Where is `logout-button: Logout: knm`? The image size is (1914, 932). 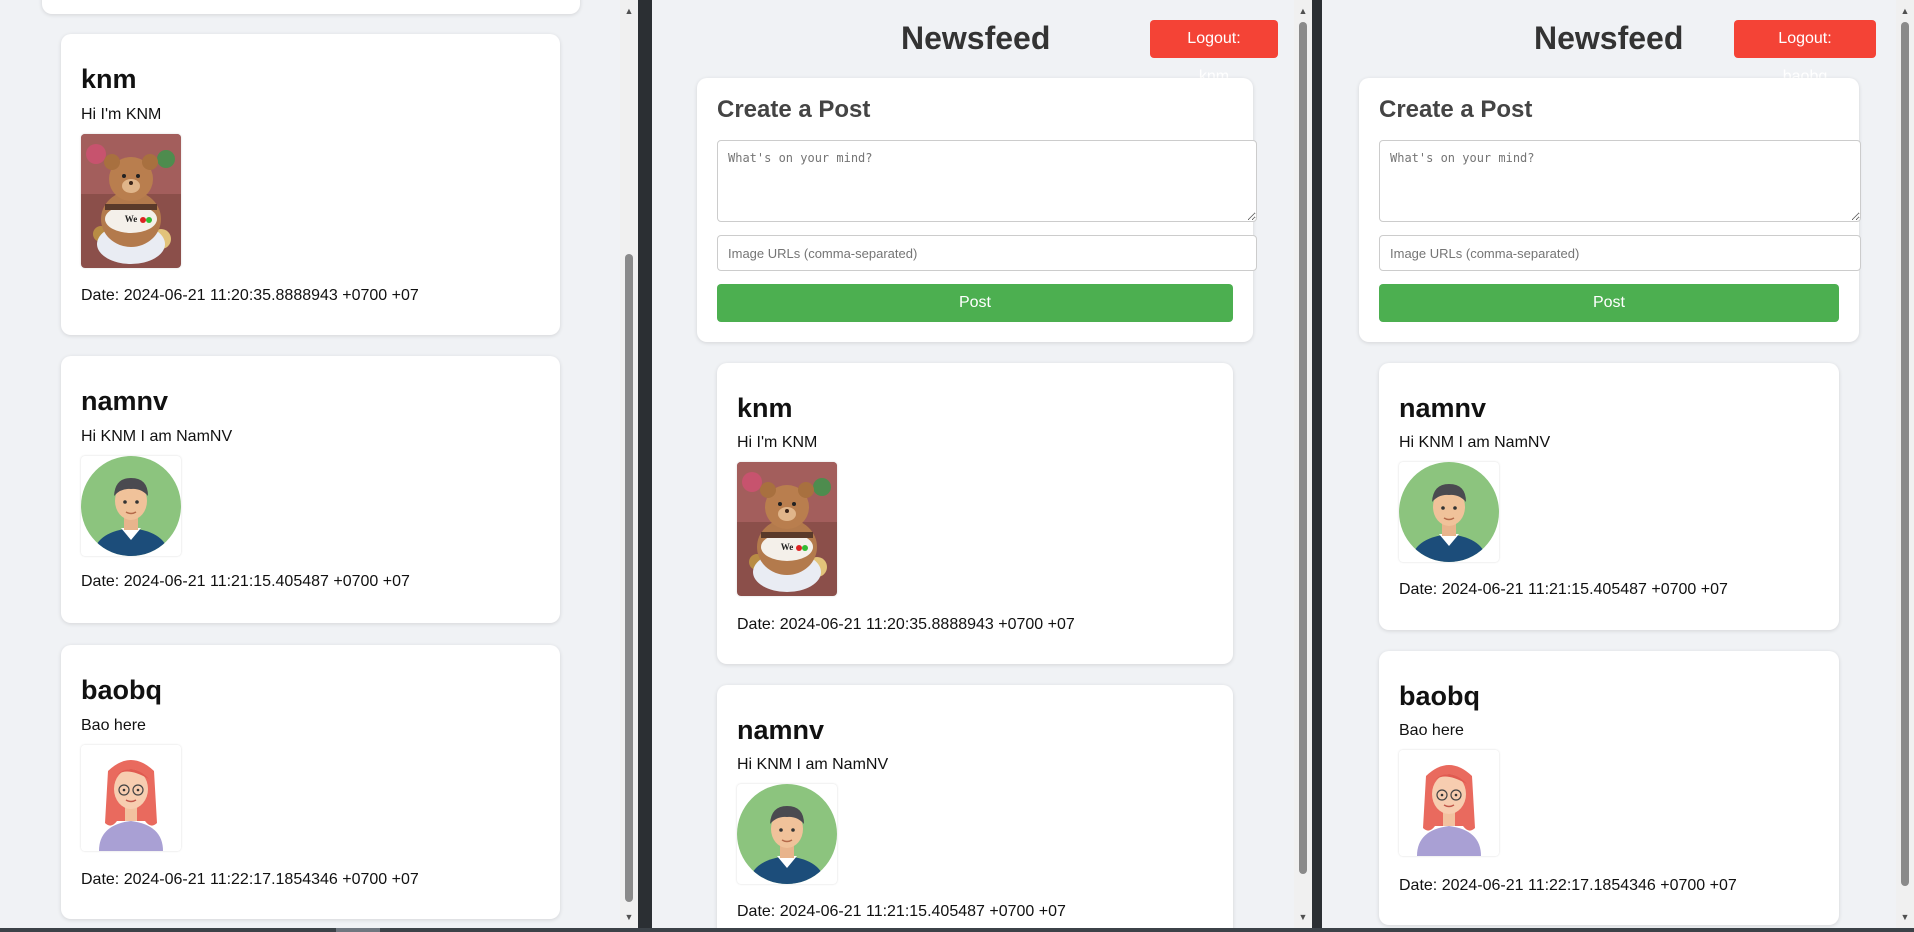
logout-button: Logout: knm is located at coordinates (1214, 52).